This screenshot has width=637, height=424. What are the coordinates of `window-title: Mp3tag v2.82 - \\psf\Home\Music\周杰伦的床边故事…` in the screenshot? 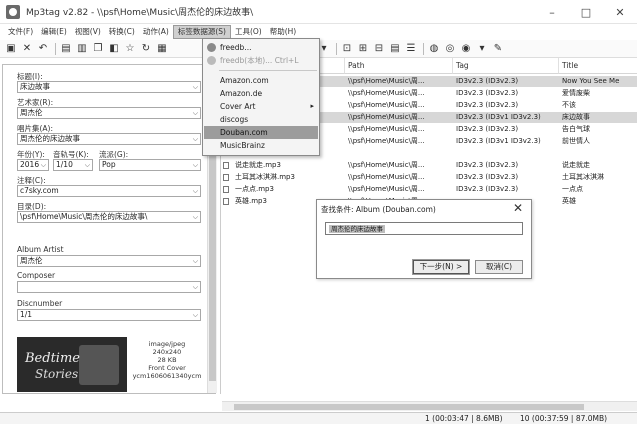 It's located at (140, 13).